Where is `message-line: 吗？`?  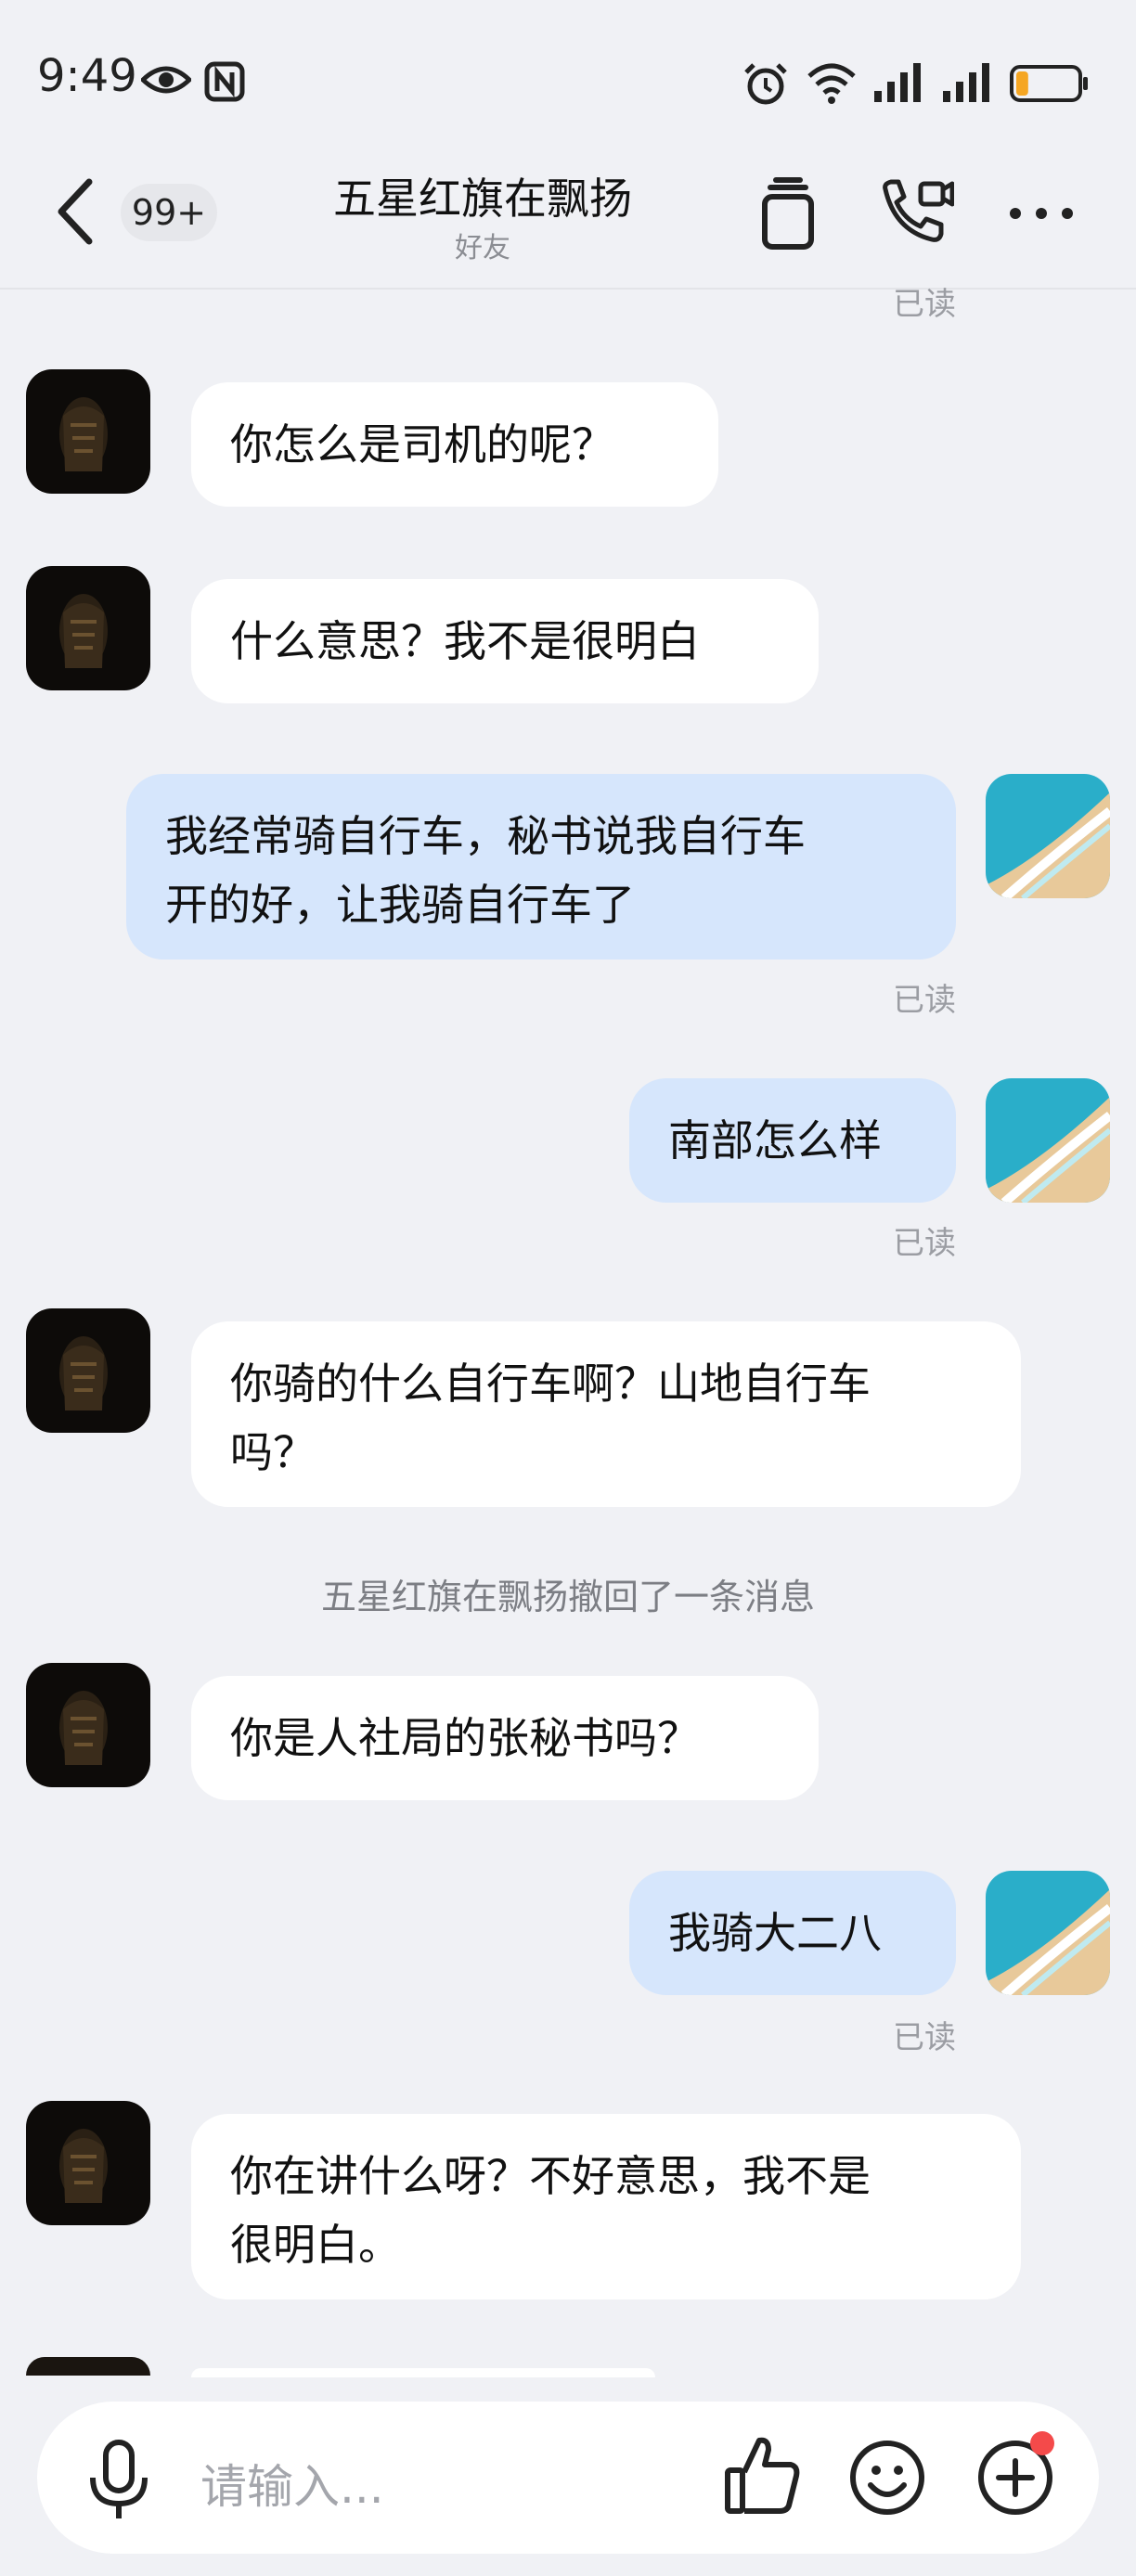
message-line: 吗？ is located at coordinates (273, 1452).